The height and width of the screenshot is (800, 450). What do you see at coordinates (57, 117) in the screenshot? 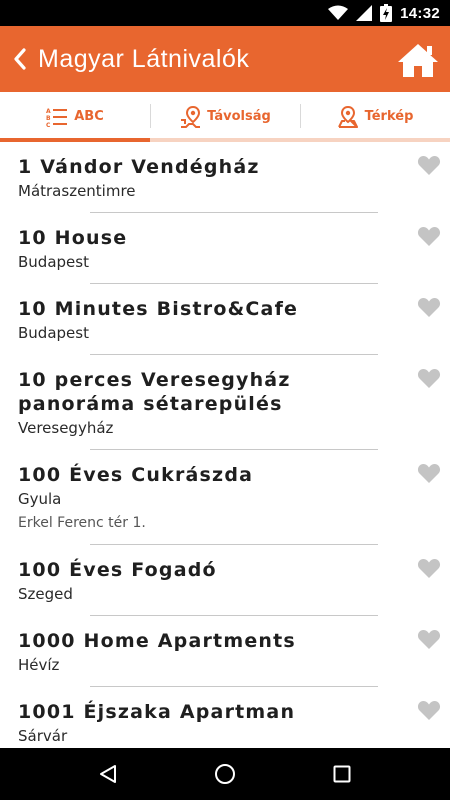
I see `abc-list-icon: A B C` at bounding box center [57, 117].